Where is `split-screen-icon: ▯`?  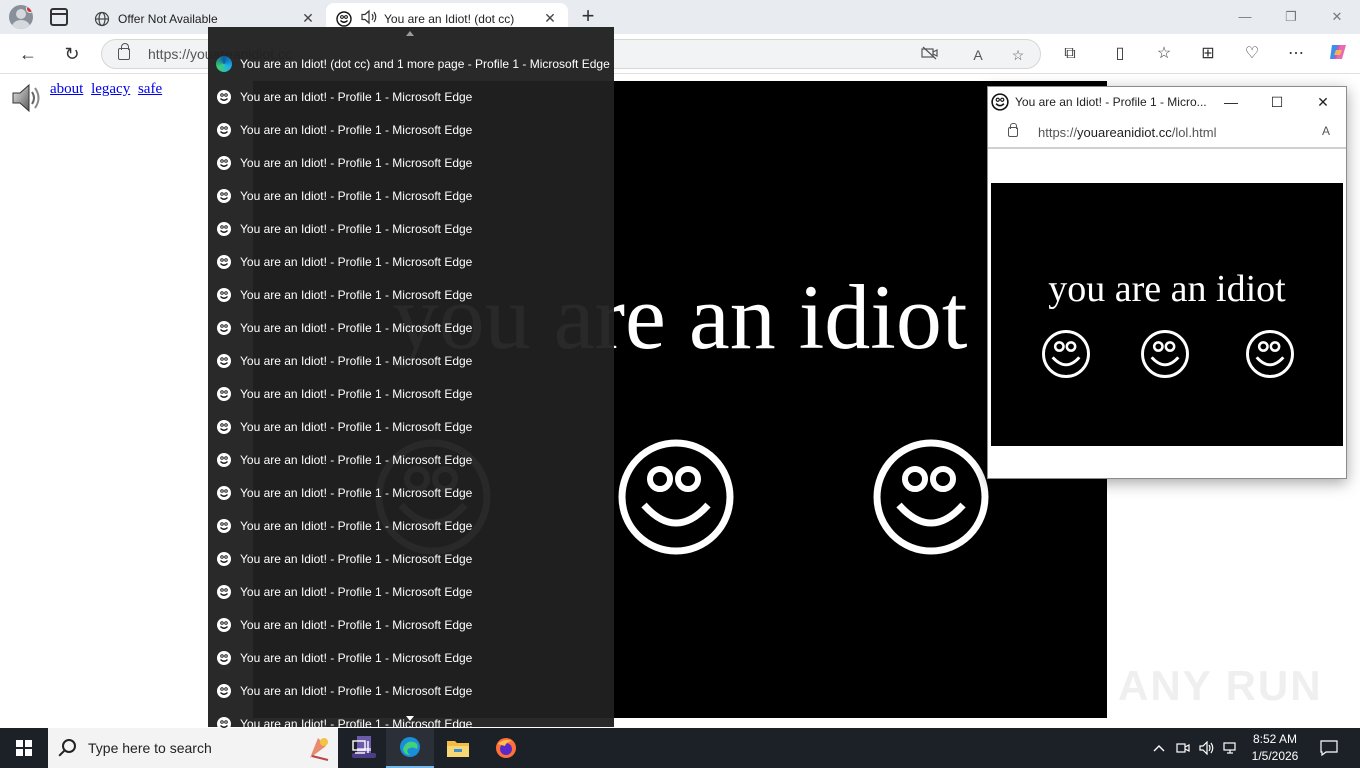
split-screen-icon: ▯ is located at coordinates (1120, 54).